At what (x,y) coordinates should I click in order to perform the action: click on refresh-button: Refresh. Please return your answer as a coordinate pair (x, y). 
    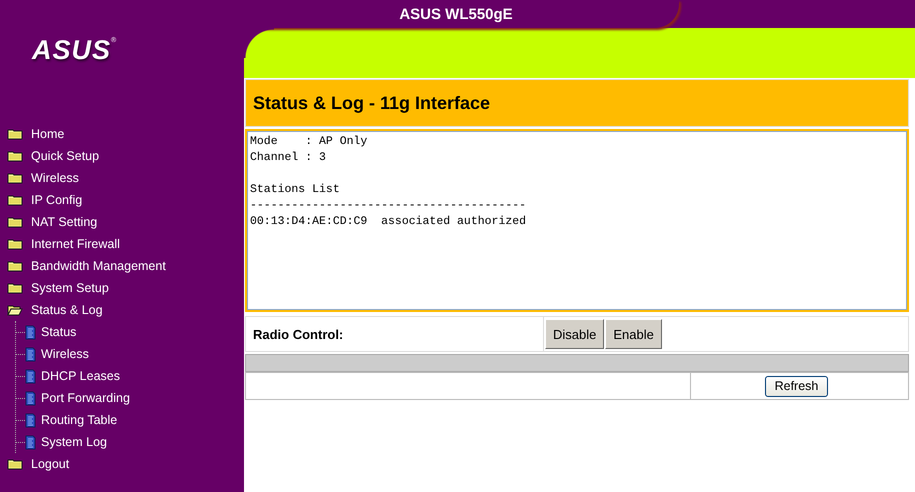
    Looking at the image, I should click on (796, 386).